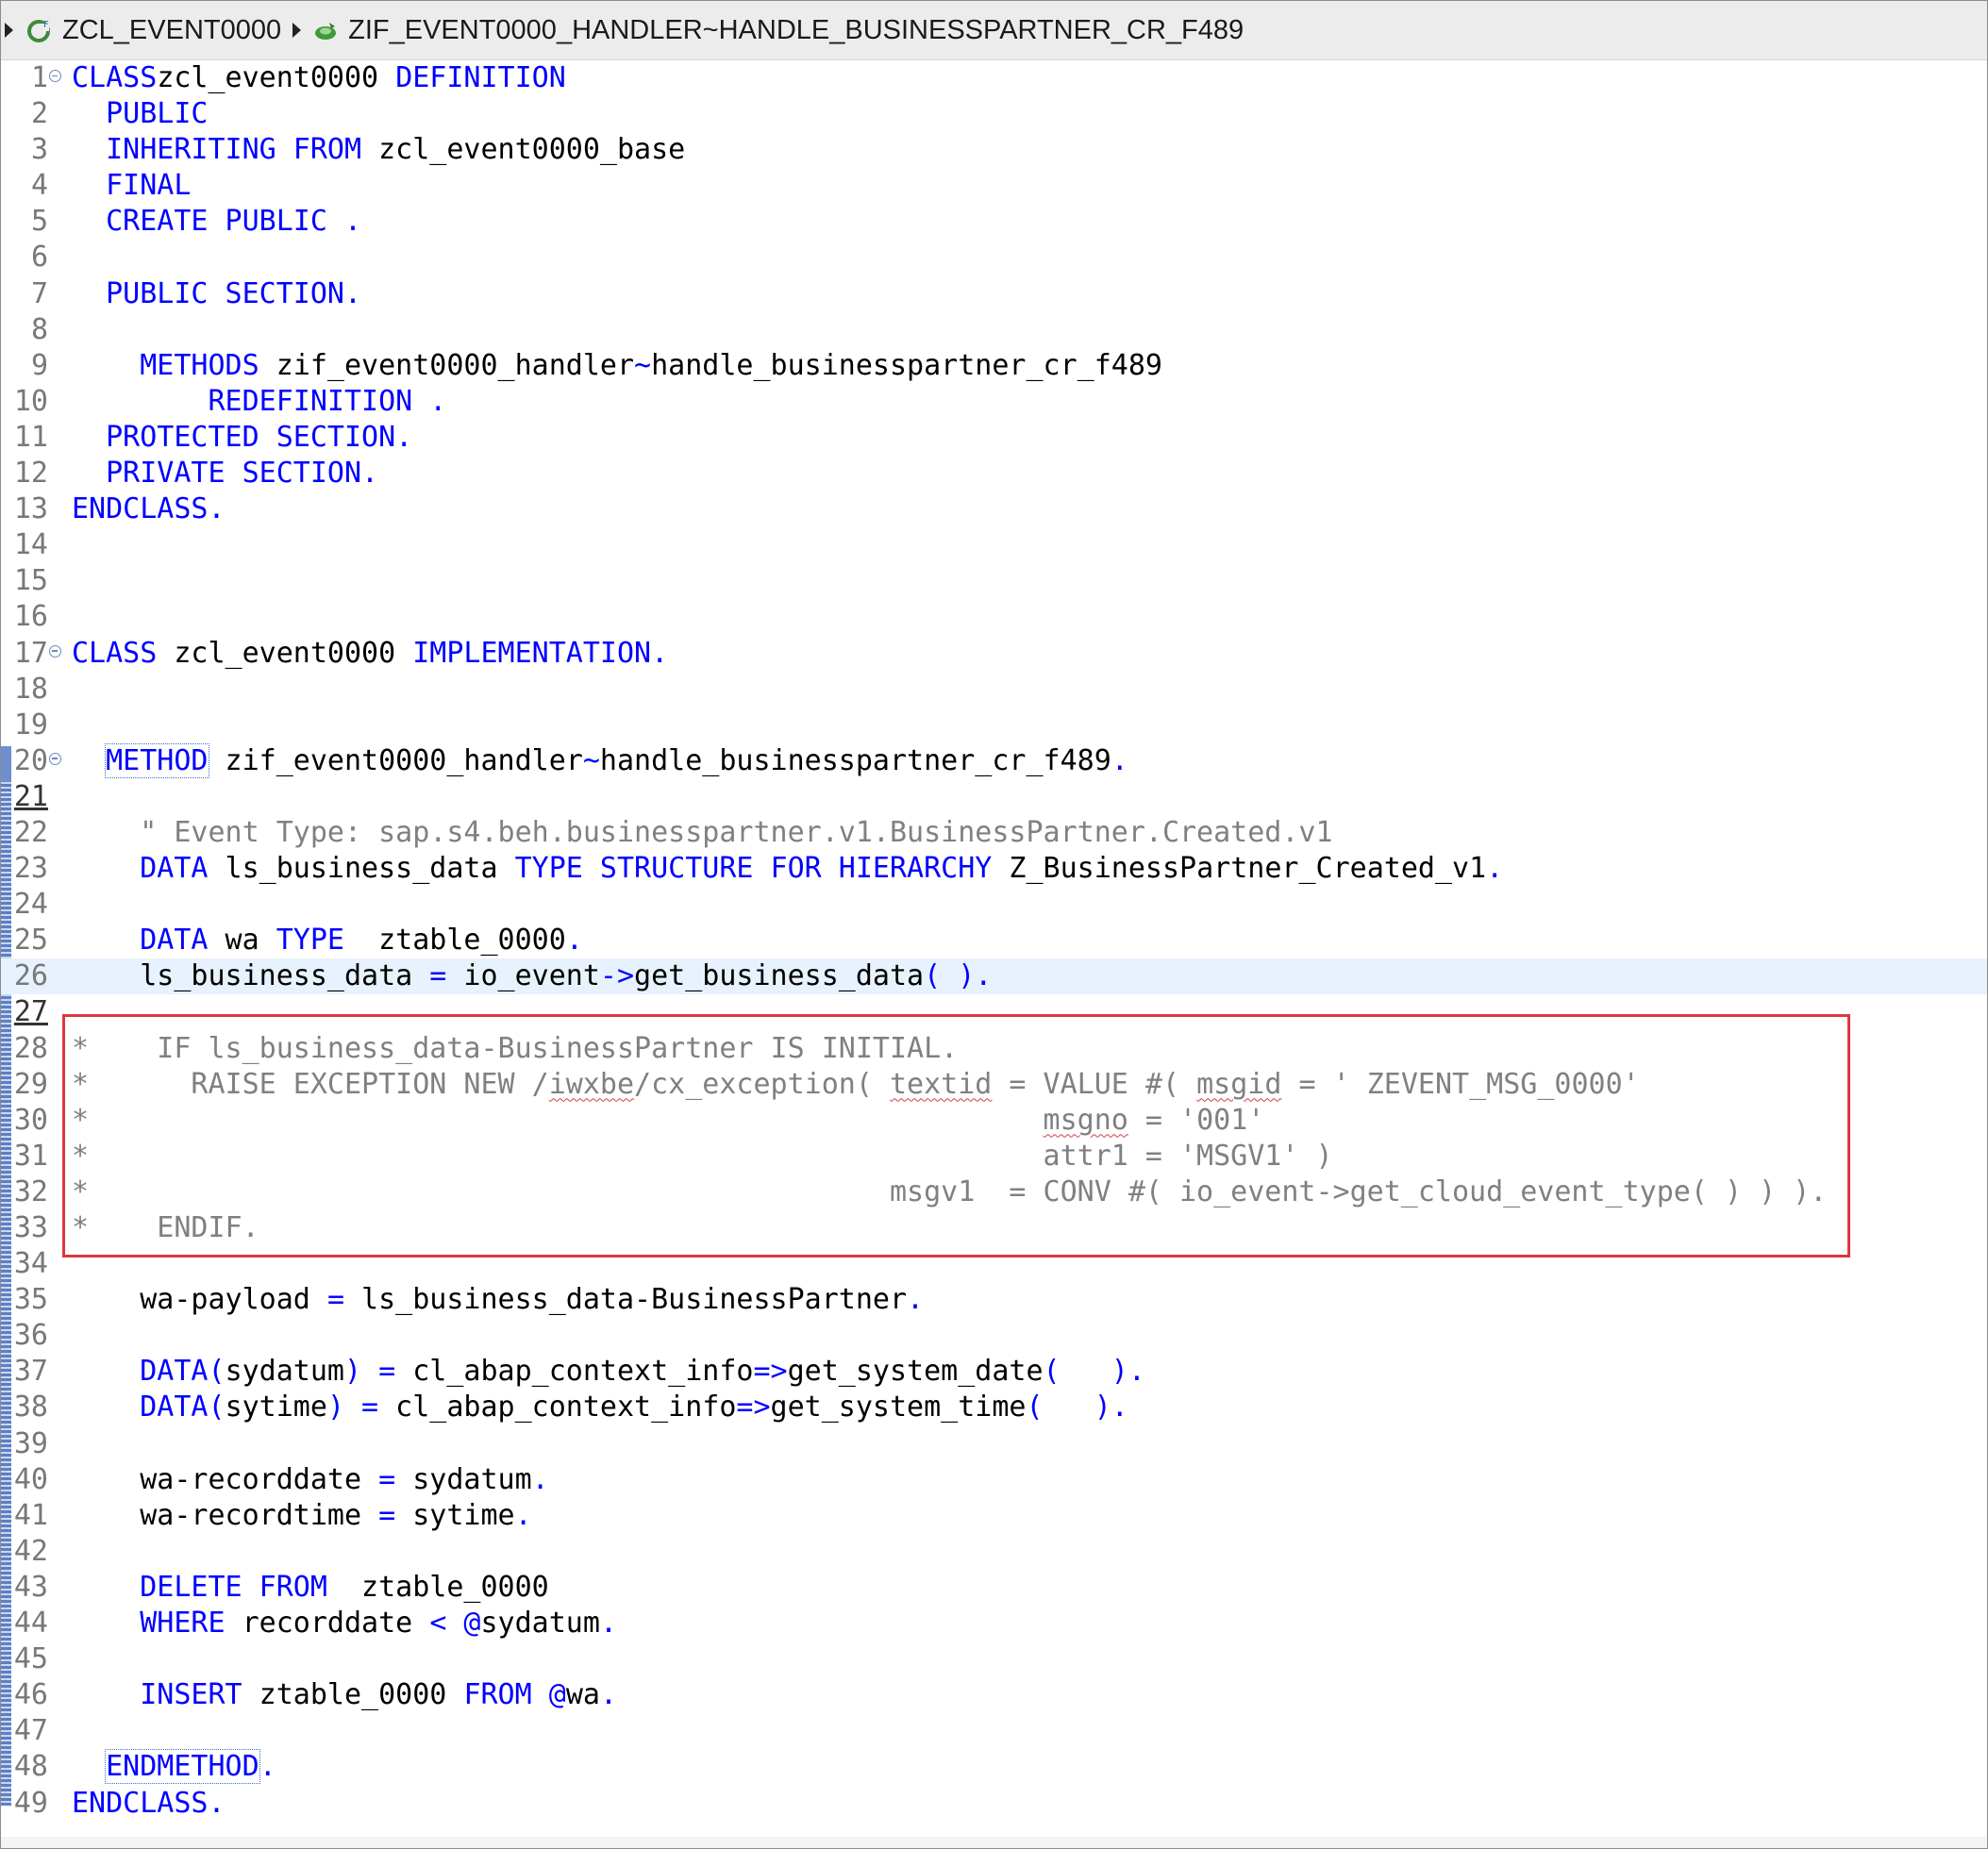  I want to click on code-line: 39, so click(994, 1444).